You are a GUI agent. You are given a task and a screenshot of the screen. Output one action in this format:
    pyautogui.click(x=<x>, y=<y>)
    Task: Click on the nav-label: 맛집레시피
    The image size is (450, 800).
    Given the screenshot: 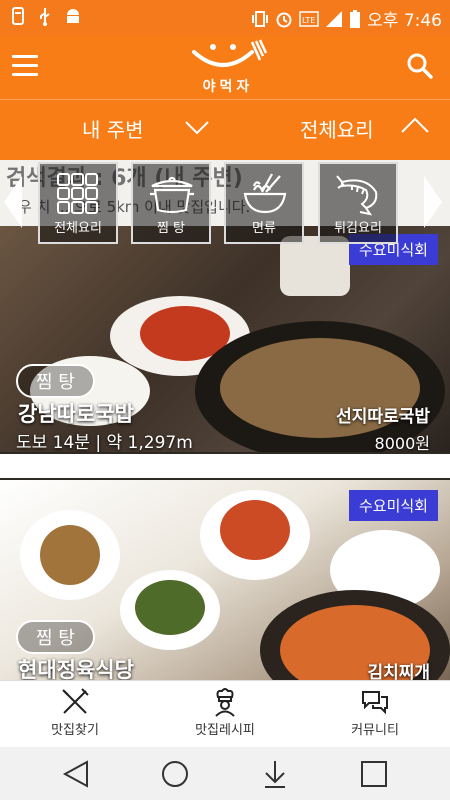 What is the action you would take?
    pyautogui.click(x=225, y=730)
    